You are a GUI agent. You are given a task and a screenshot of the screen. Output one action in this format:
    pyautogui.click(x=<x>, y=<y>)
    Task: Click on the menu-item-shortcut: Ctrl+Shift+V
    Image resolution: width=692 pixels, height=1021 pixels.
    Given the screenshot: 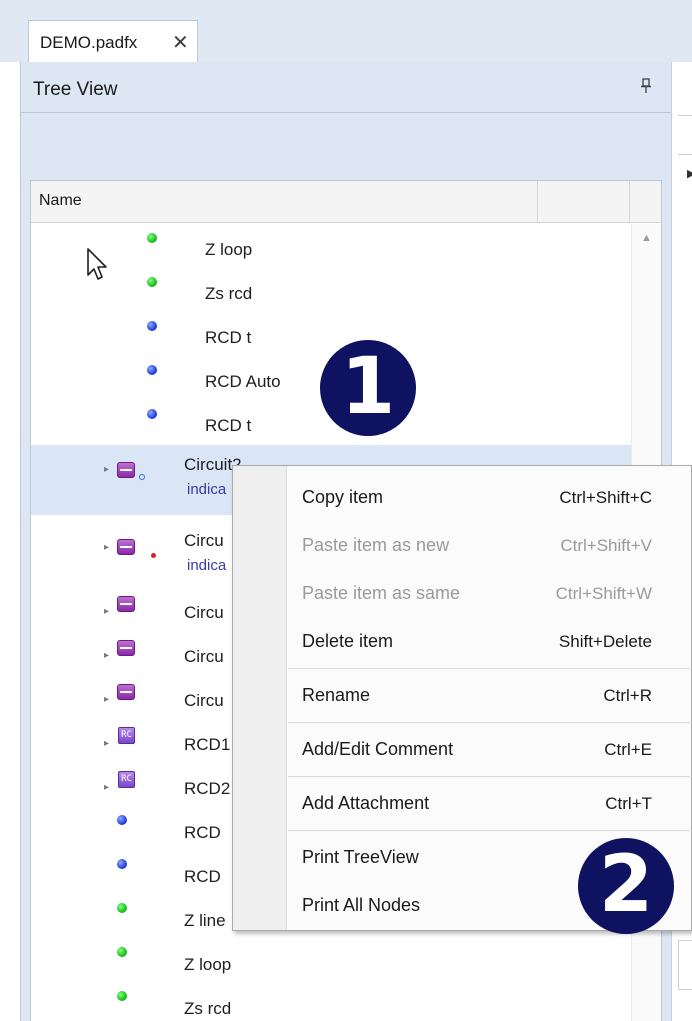 What is the action you would take?
    pyautogui.click(x=606, y=545)
    